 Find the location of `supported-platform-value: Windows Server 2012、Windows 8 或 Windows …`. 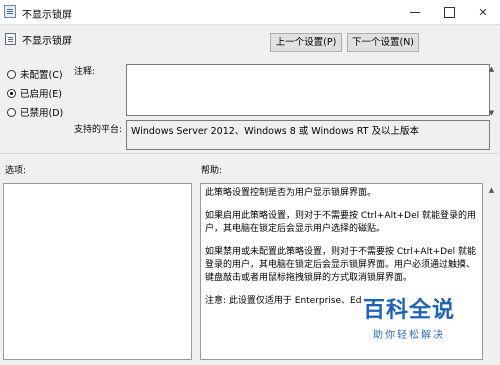

supported-platform-value: Windows Server 2012、Windows 8 或 Windows … is located at coordinates (308, 135).